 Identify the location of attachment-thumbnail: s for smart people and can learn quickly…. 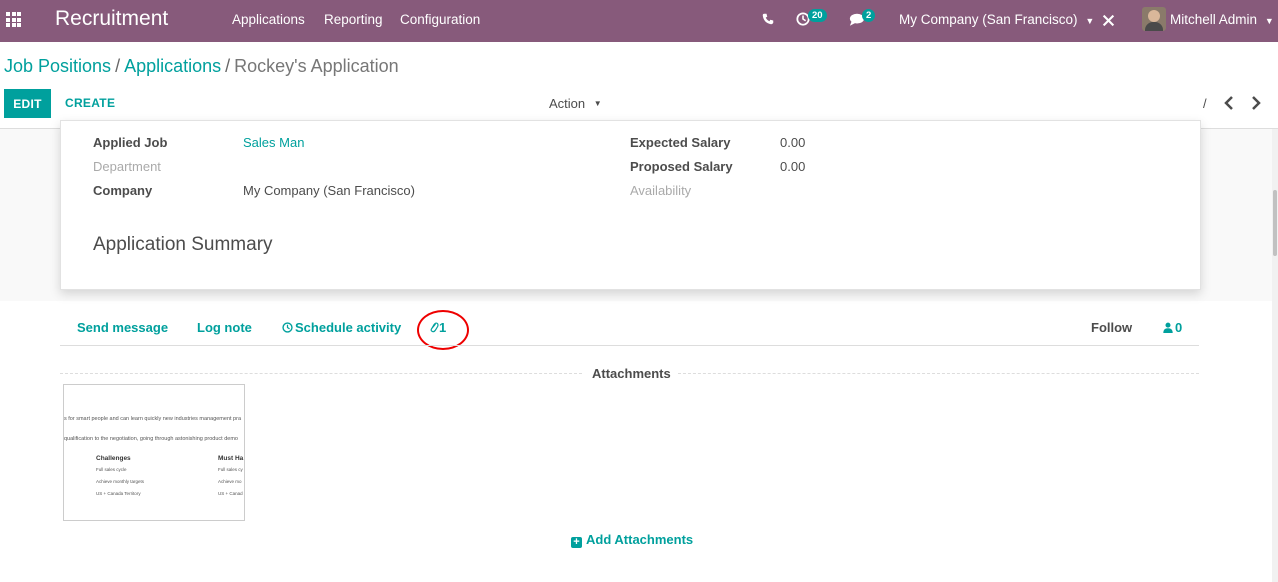
(154, 452).